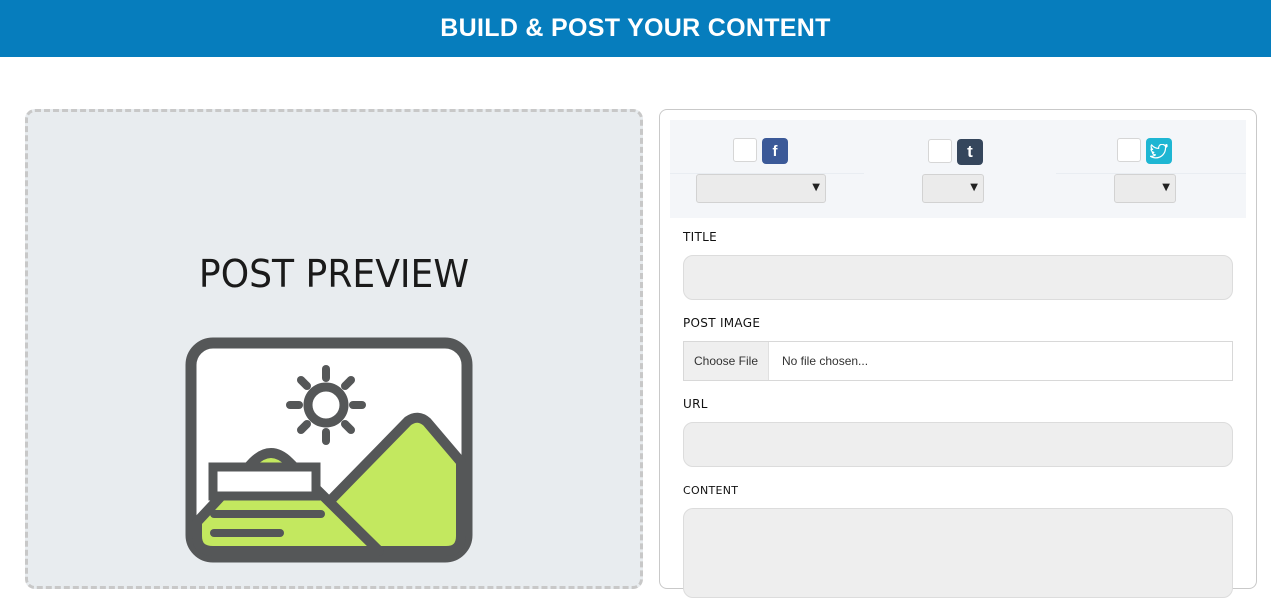  I want to click on twitter-group: ▼, so click(1151, 169).